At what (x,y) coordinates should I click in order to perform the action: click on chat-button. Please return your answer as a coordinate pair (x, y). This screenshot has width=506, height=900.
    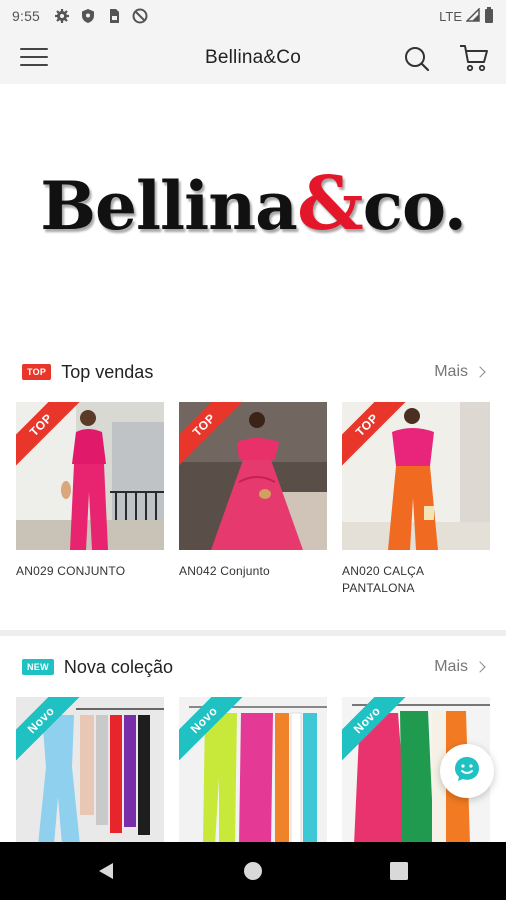
    Looking at the image, I should click on (467, 771).